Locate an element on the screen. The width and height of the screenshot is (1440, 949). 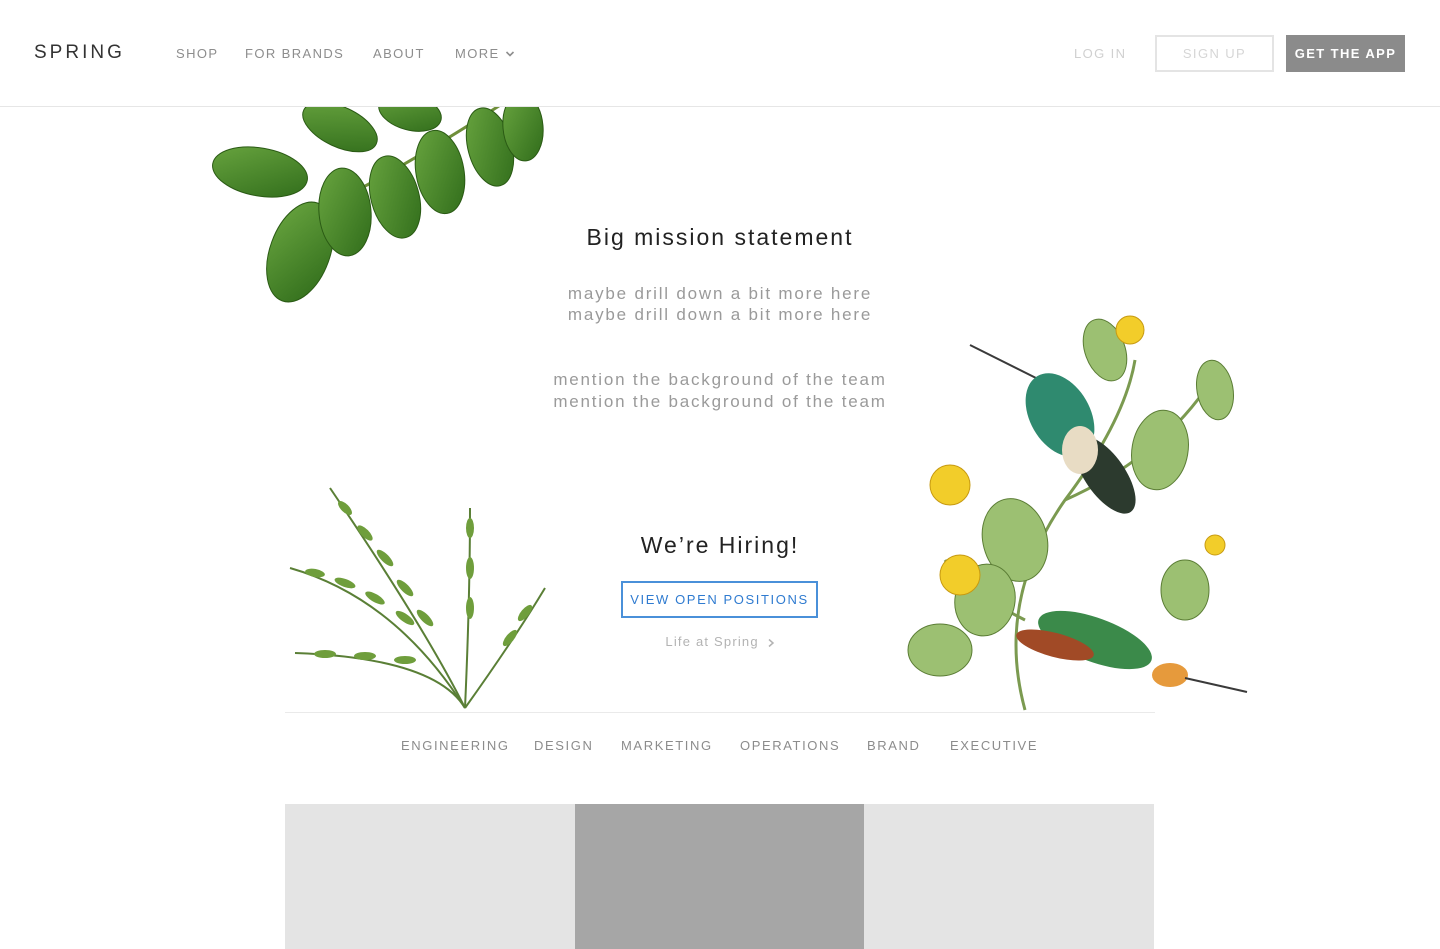
dept-executive: EXECUTIVE is located at coordinates (994, 745).